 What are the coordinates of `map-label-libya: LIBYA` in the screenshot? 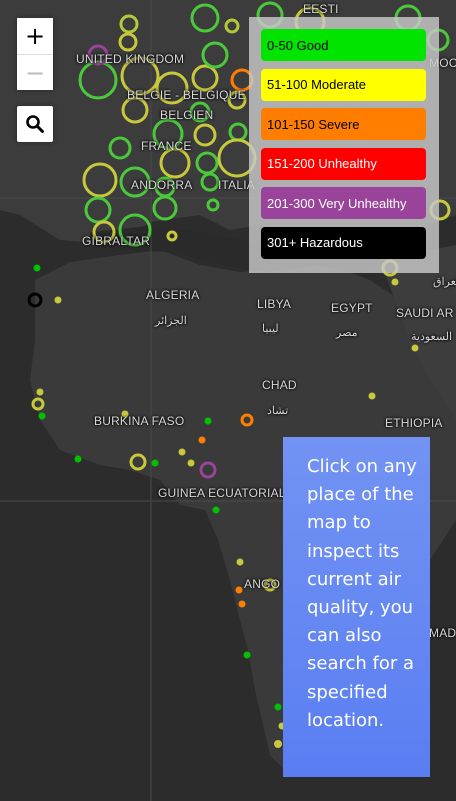 It's located at (274, 304).